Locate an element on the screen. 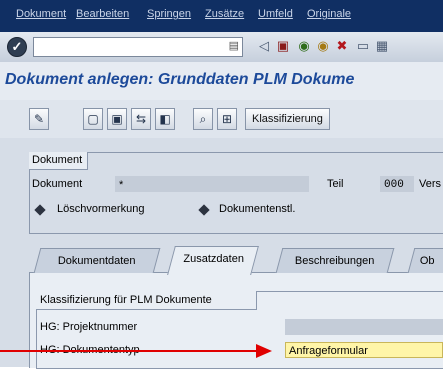  save-icon: ▣ is located at coordinates (283, 46).